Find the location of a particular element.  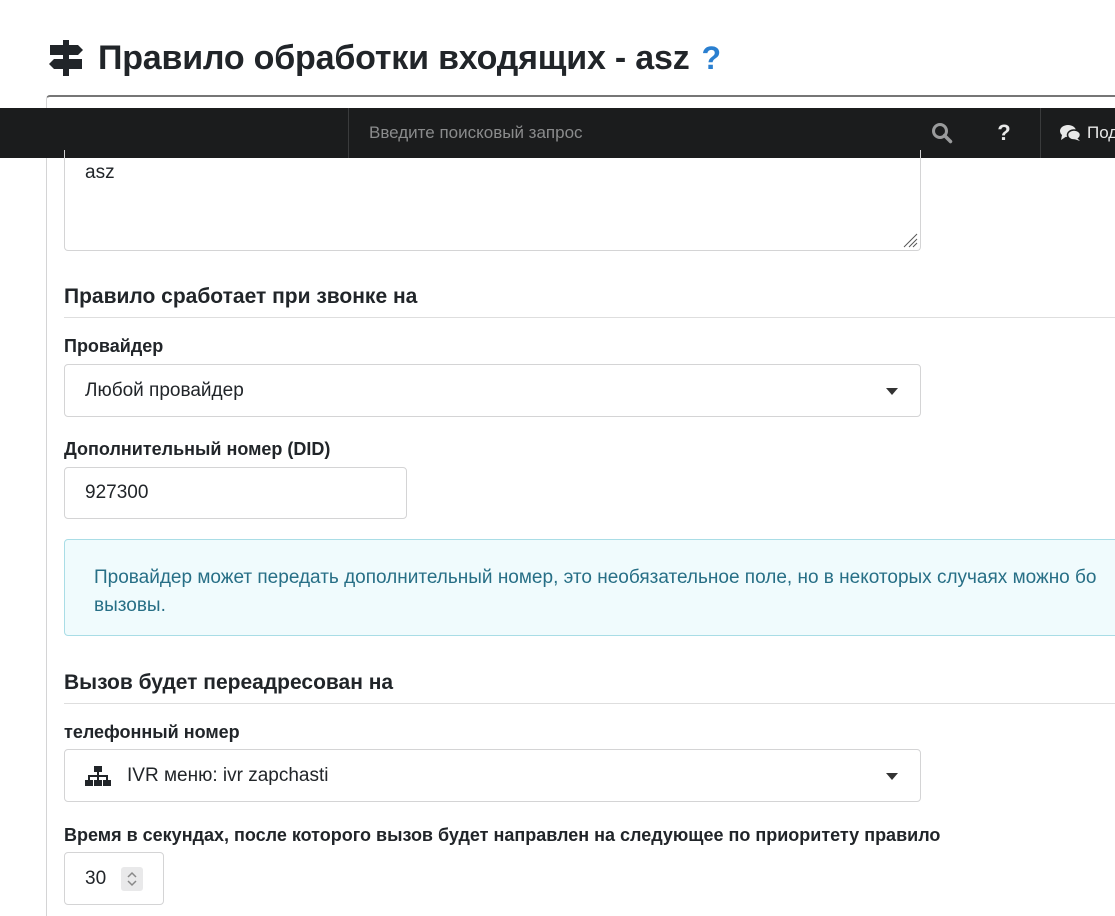

phone-selected-value: IVR меню: ivr zapchasti is located at coordinates (228, 775).